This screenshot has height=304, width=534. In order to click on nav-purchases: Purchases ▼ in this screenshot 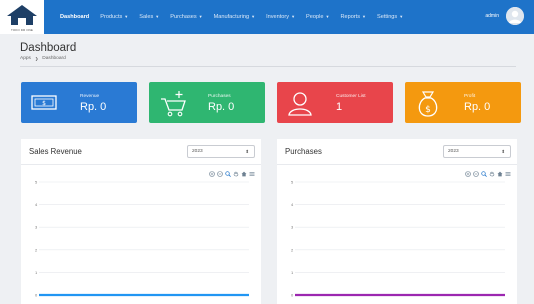, I will do `click(186, 17)`.